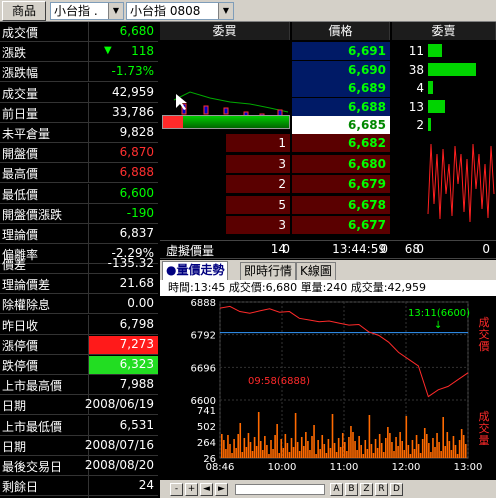  I want to click on bid-price: 6,682, so click(341, 143).